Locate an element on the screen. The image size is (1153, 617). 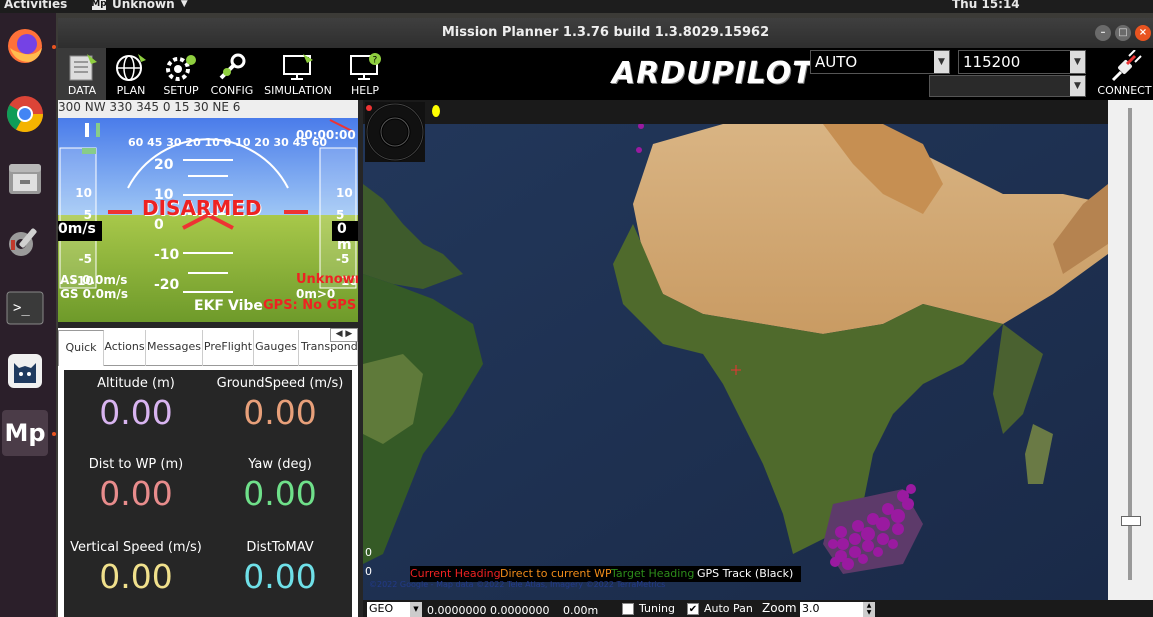
app-menu-label: Unknown is located at coordinates (143, 5).